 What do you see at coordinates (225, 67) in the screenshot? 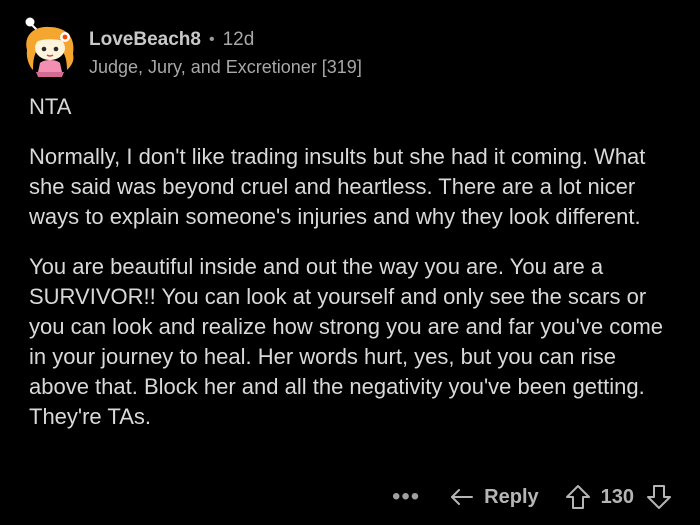
I see `user-flair: Judge, Jury, and Excretioner [319]` at bounding box center [225, 67].